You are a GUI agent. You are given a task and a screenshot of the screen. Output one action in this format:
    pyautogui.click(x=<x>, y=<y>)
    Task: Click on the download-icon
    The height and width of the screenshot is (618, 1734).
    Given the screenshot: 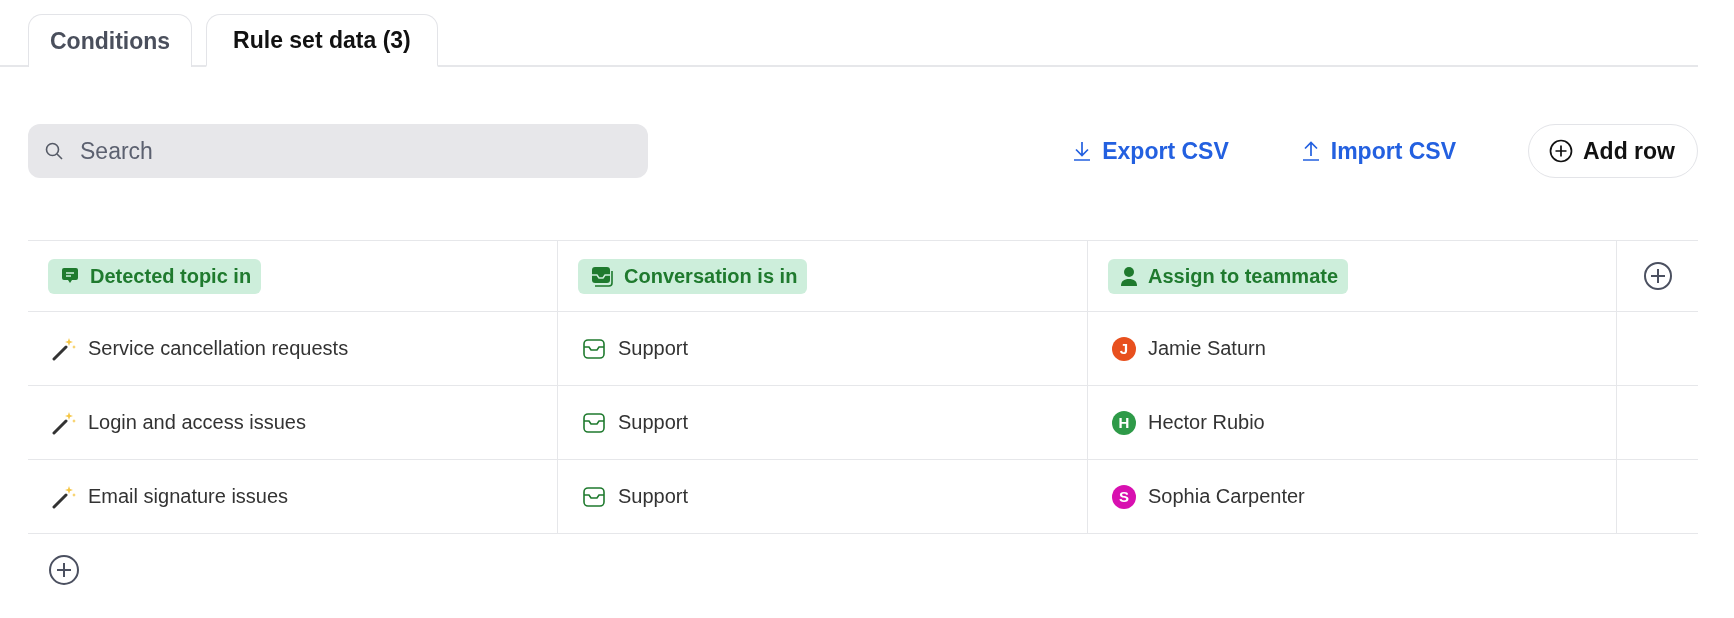 What is the action you would take?
    pyautogui.click(x=1082, y=151)
    